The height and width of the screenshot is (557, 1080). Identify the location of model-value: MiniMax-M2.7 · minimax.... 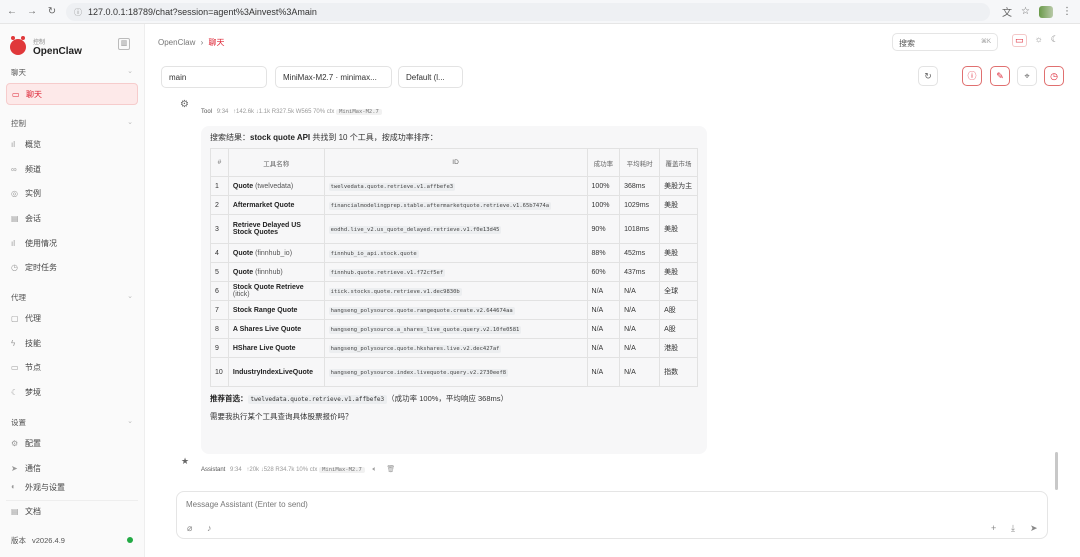
(330, 77).